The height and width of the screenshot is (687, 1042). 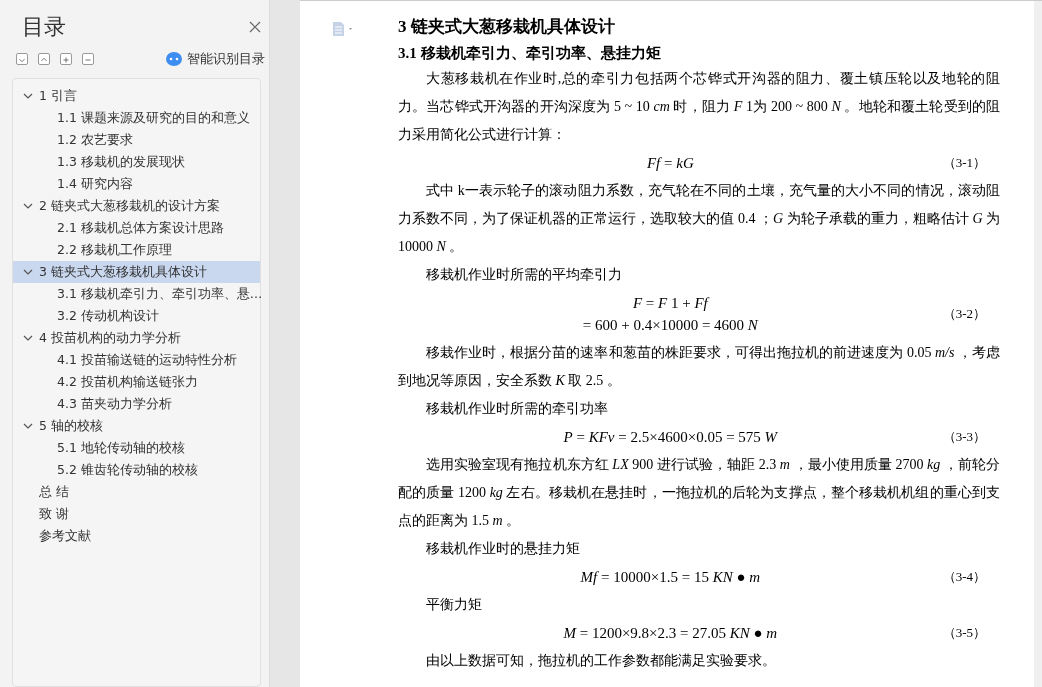 I want to click on toc-item: 2.1 移栽机总体方案设计思路, so click(x=136, y=228).